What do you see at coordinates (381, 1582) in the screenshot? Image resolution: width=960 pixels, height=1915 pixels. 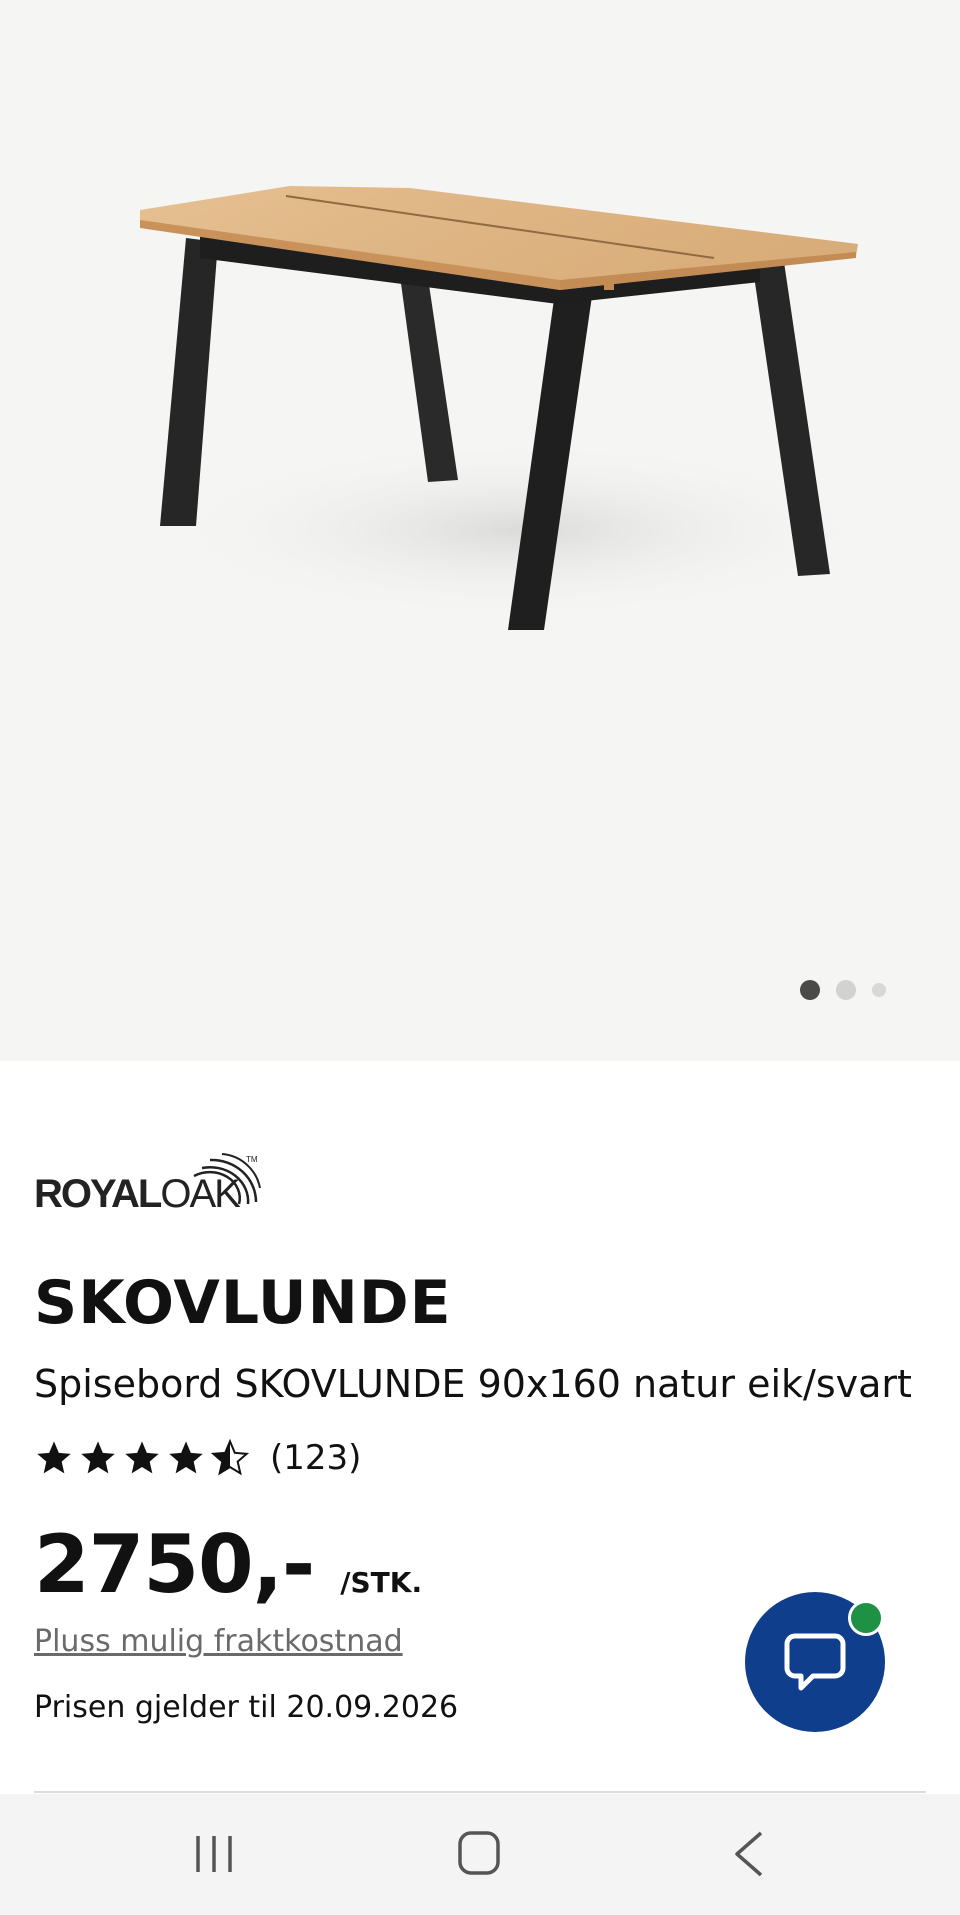 I see `price-unit: /STK.` at bounding box center [381, 1582].